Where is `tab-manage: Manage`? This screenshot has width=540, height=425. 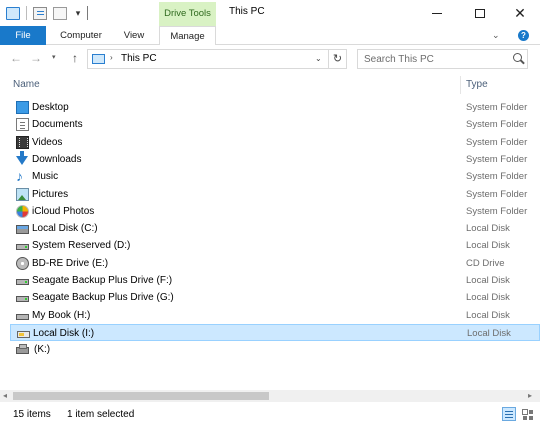
tab-manage: Manage is located at coordinates (187, 36).